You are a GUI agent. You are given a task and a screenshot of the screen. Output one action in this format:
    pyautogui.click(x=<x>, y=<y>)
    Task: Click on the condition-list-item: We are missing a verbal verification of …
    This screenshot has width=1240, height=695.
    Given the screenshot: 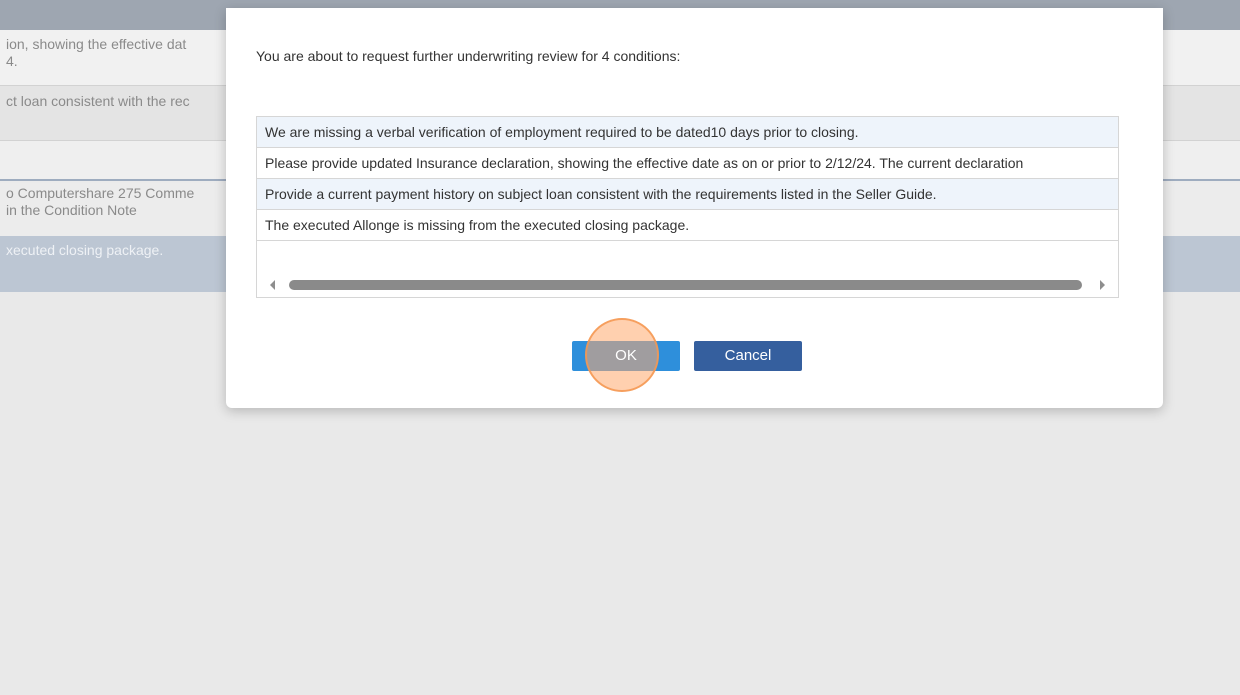 What is the action you would take?
    pyautogui.click(x=687, y=132)
    